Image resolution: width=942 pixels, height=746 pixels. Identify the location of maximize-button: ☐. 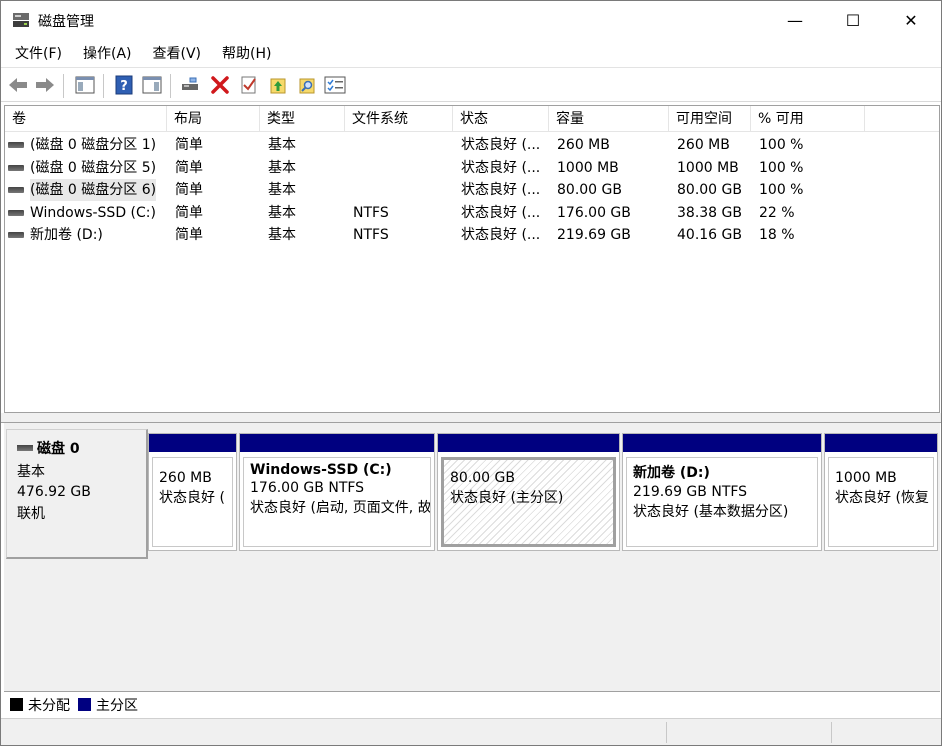
(853, 20).